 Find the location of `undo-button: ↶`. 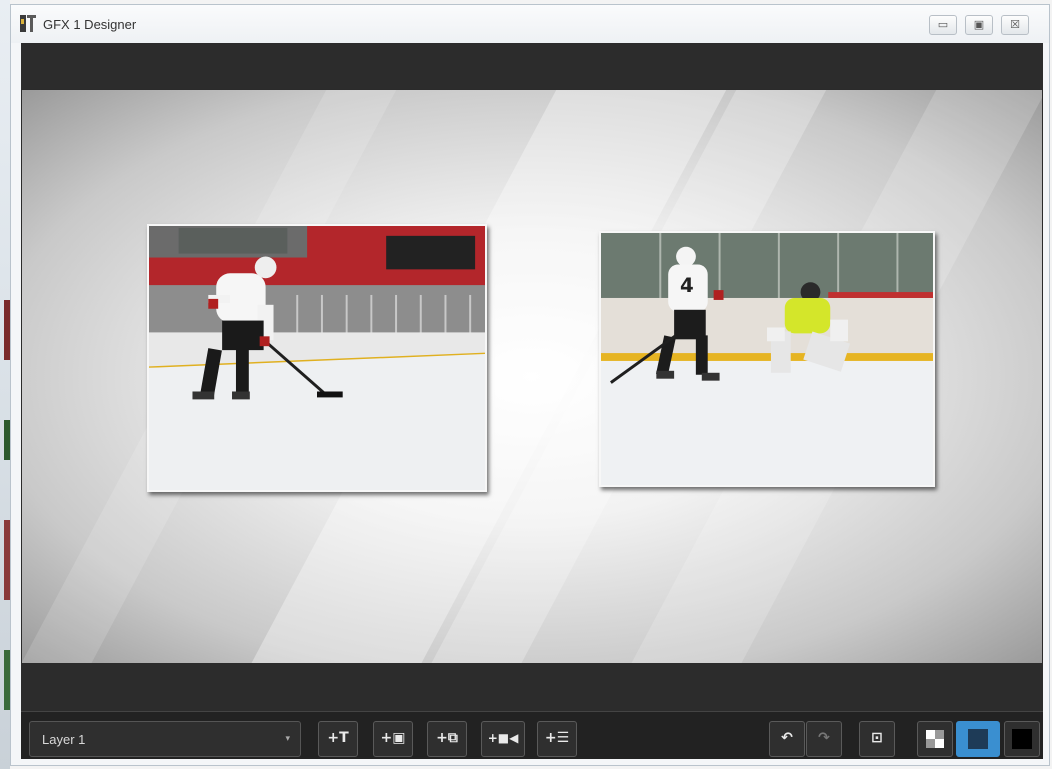

undo-button: ↶ is located at coordinates (787, 739).